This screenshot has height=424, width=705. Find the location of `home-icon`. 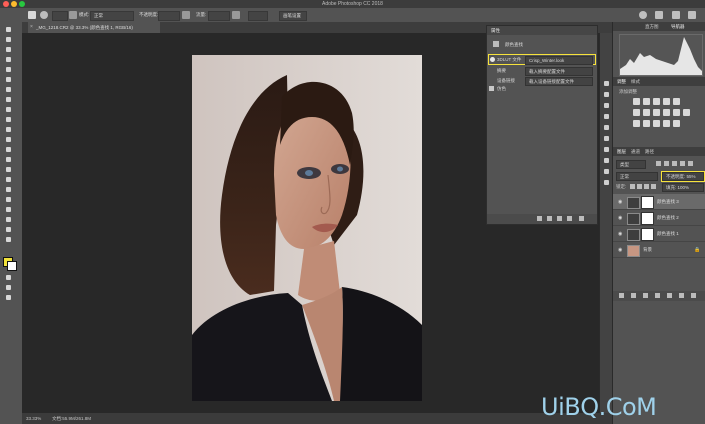

home-icon is located at coordinates (32, 15).